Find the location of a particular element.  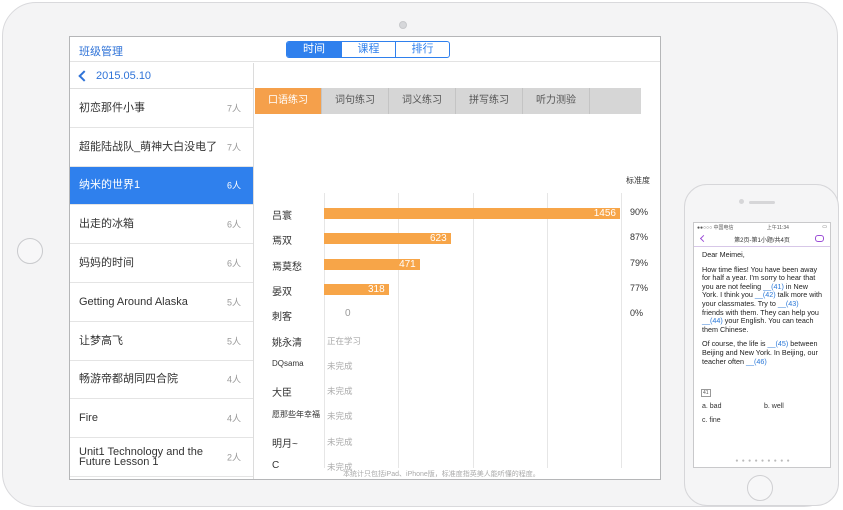

segment-course: 课程 is located at coordinates (368, 49).